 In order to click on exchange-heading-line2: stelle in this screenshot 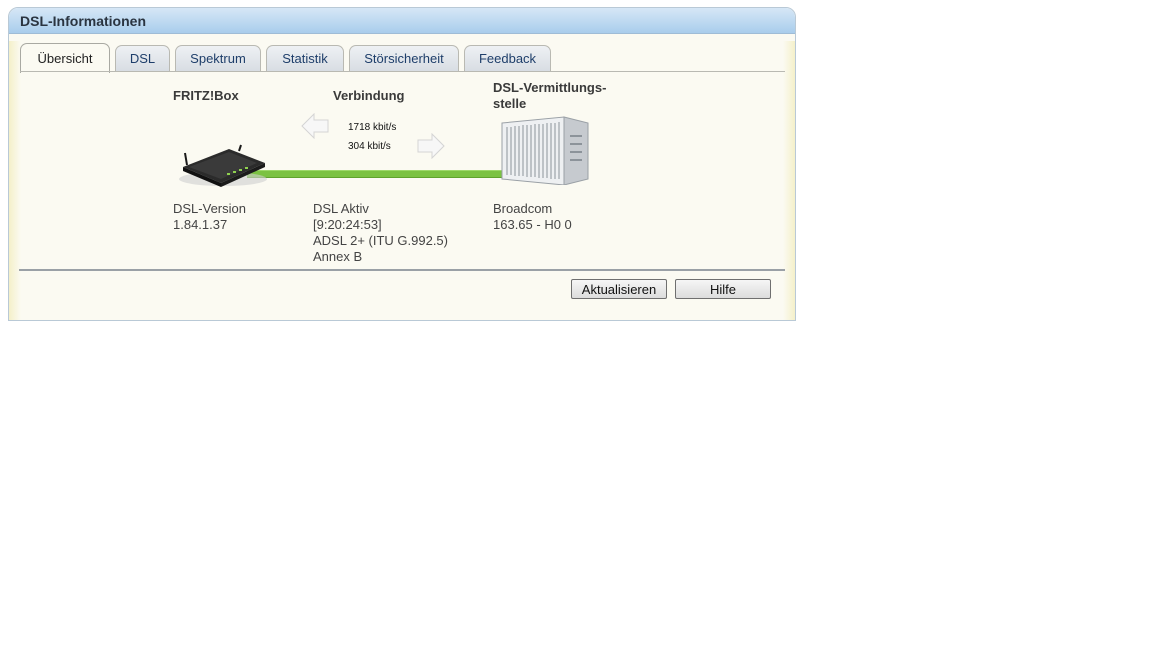, I will do `click(510, 103)`.